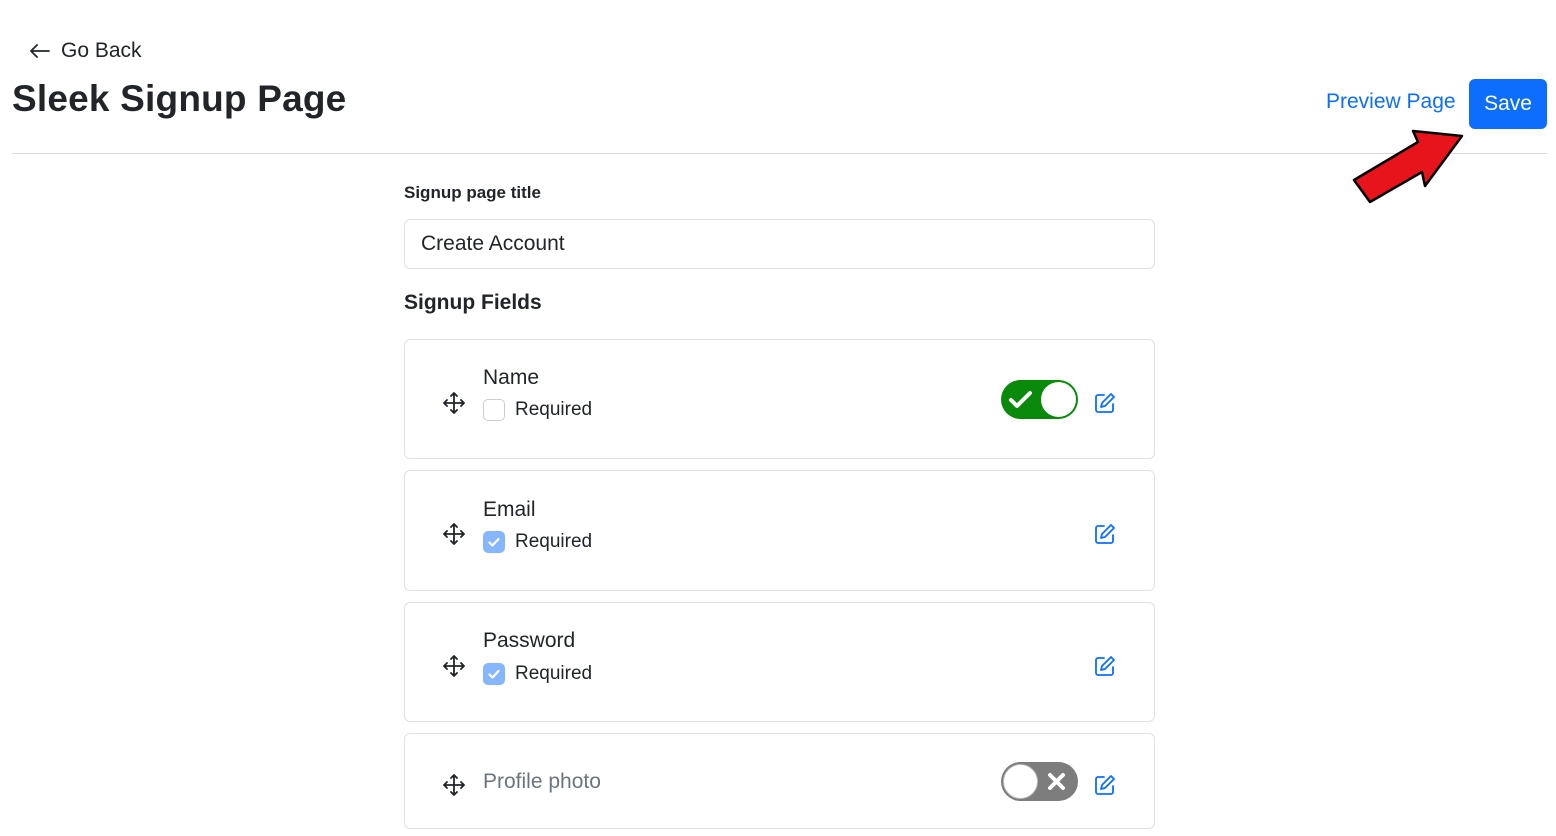 This screenshot has height=836, width=1556. What do you see at coordinates (509, 509) in the screenshot?
I see `field-name: Email` at bounding box center [509, 509].